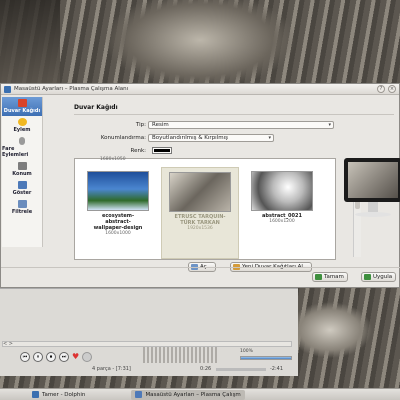 The image size is (400, 400). Describe the element at coordinates (87, 357) in the screenshot. I see `disc-icon` at that location.